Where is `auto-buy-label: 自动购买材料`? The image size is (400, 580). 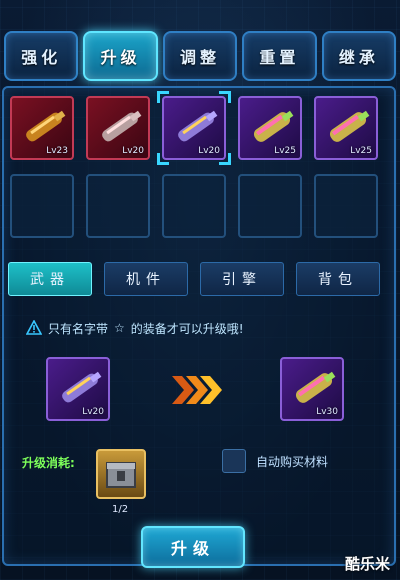 auto-buy-label: 自动购买材料 is located at coordinates (292, 462).